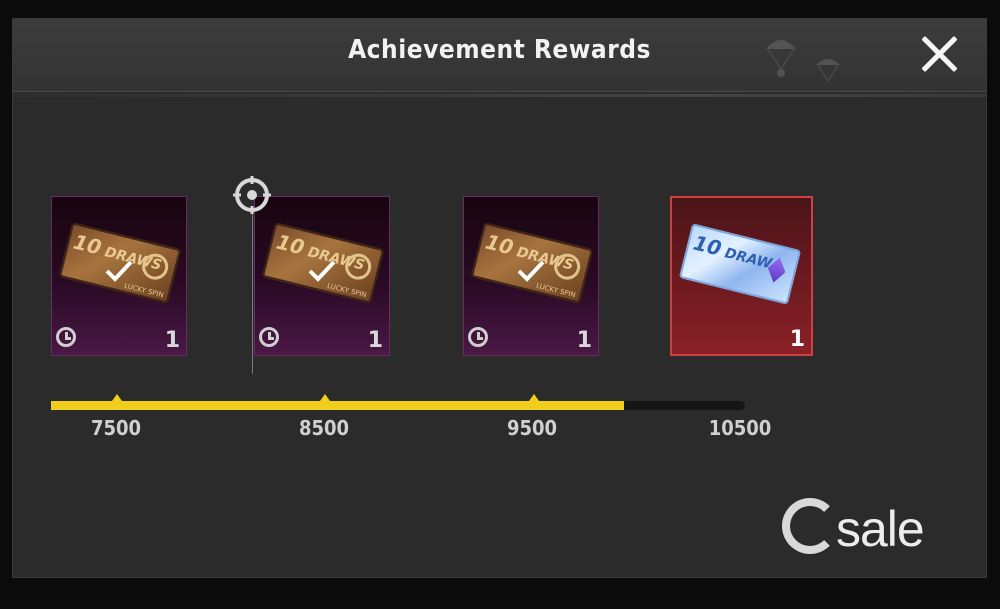  I want to click on reward-card-3: 10 DRAWS LUCKY SPIN 1, so click(531, 276).